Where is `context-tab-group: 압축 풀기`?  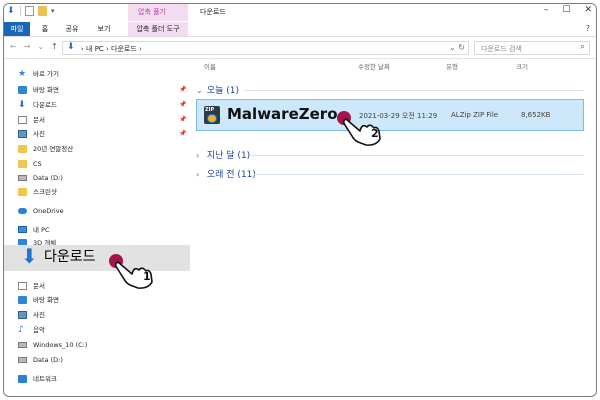 context-tab-group: 압축 풀기 is located at coordinates (158, 12).